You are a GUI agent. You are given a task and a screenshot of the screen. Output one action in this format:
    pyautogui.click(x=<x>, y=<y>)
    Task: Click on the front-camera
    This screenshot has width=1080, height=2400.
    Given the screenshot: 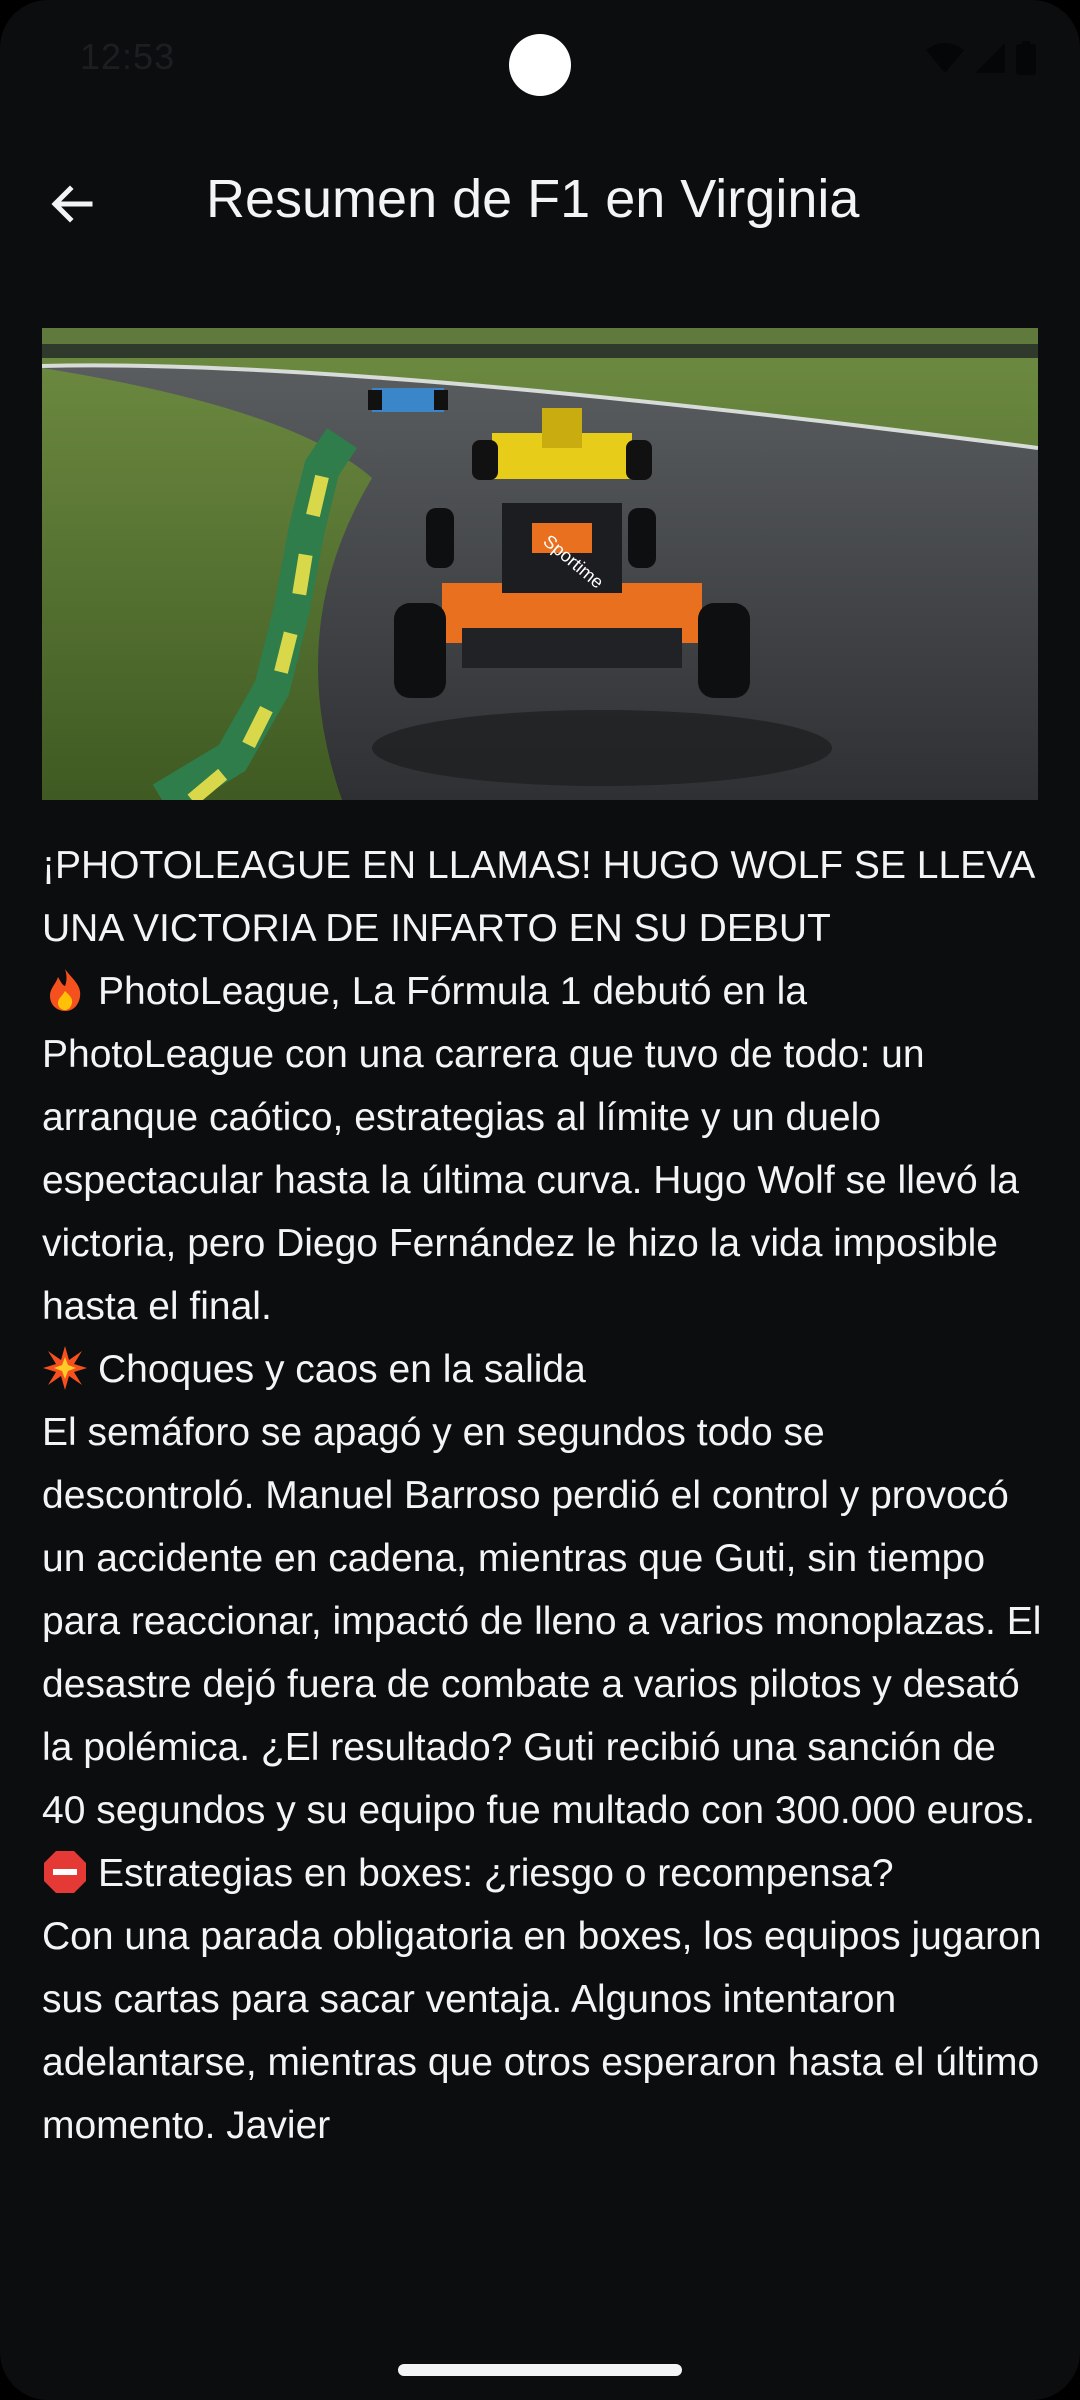 What is the action you would take?
    pyautogui.click(x=540, y=65)
    